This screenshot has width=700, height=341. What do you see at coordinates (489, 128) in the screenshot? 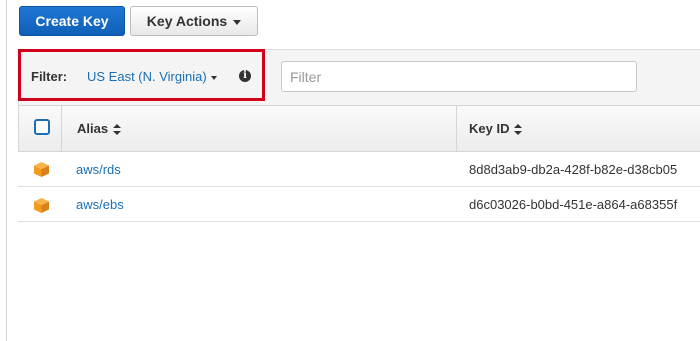
I see `key-id-header-label: Key ID` at bounding box center [489, 128].